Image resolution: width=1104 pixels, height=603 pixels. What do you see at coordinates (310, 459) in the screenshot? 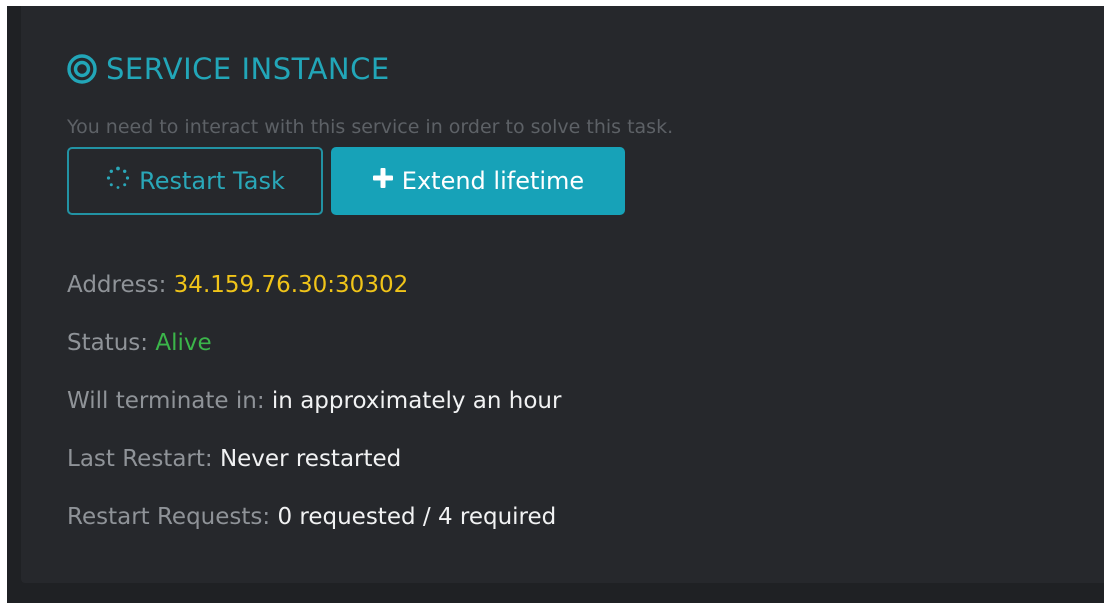
I see `last-restart-value: Never restarted` at bounding box center [310, 459].